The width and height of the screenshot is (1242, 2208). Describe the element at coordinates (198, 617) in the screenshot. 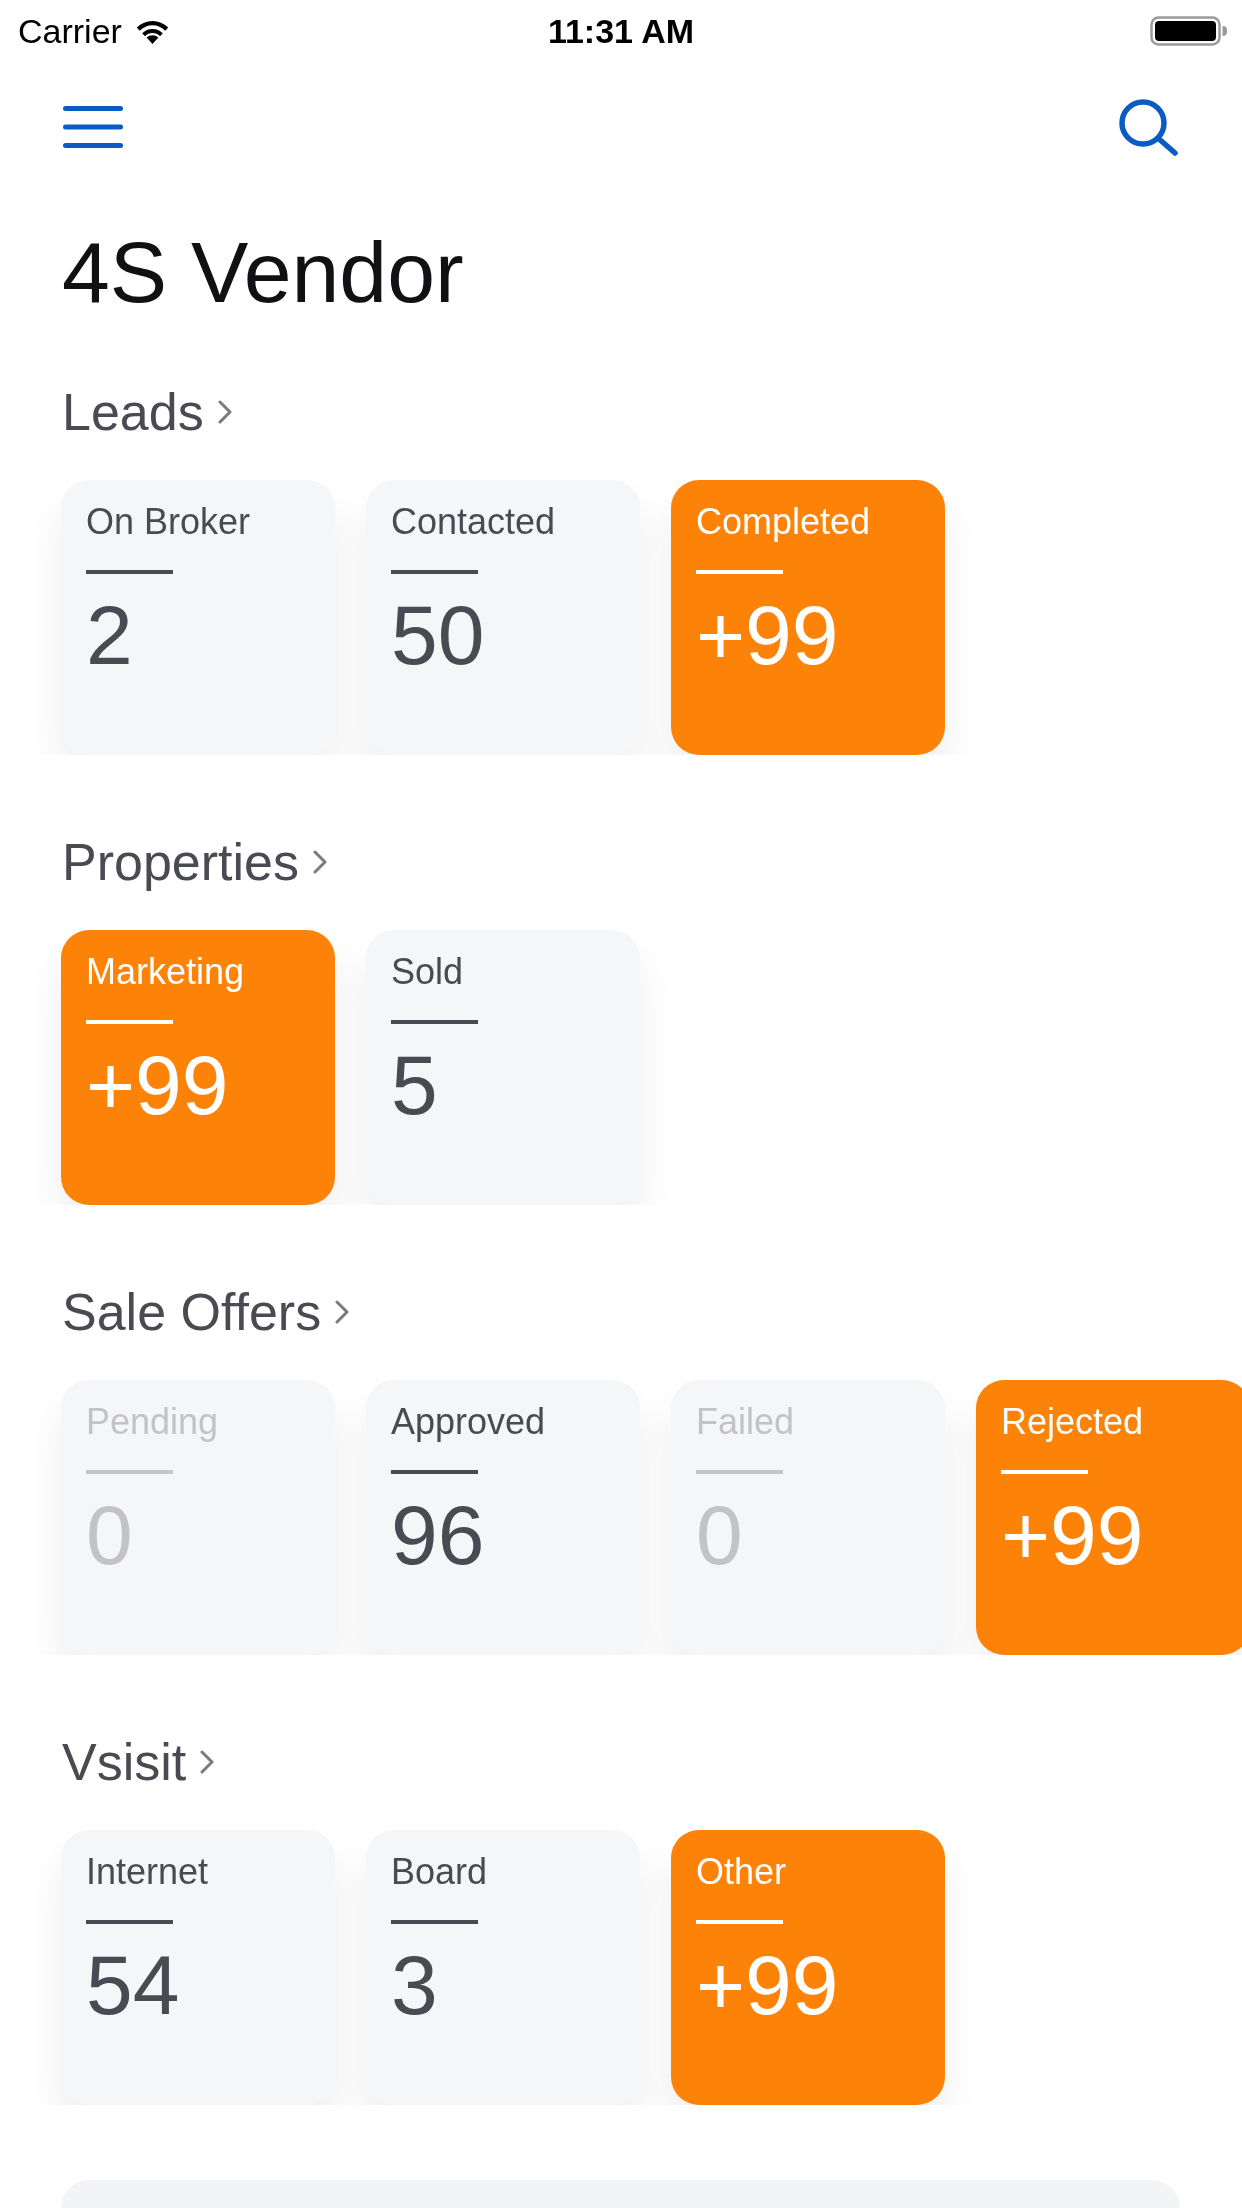

I see `status-tile: On Broker 2` at that location.